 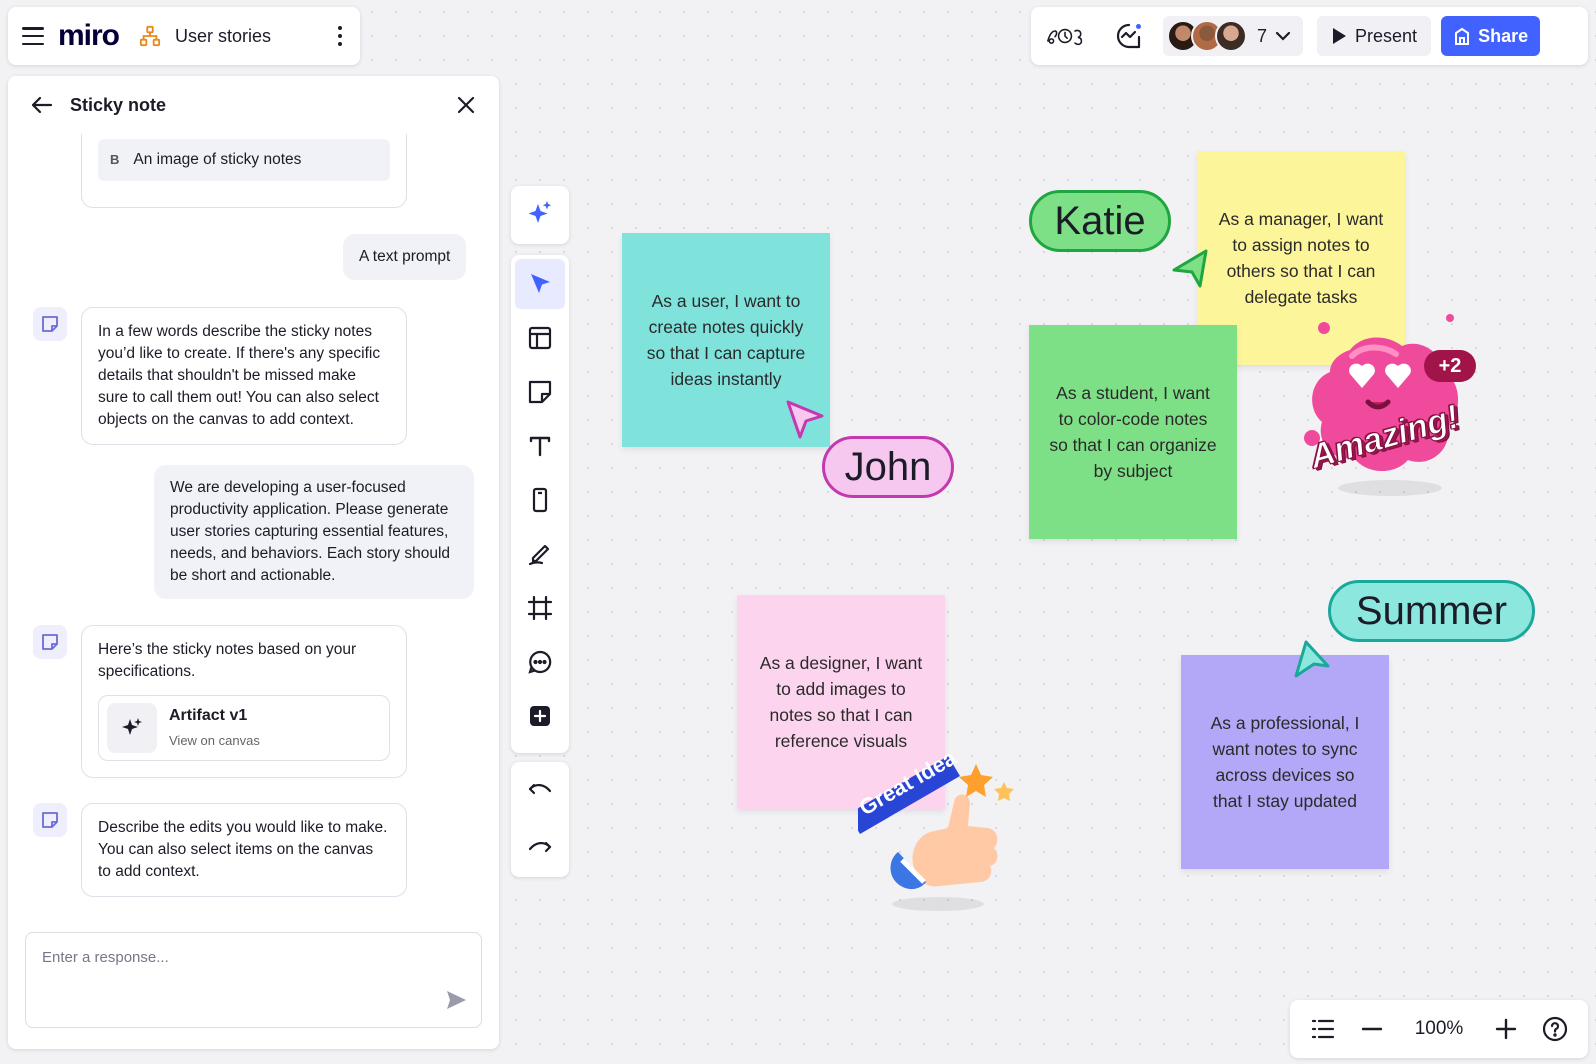 I want to click on response-input, so click(x=253, y=969).